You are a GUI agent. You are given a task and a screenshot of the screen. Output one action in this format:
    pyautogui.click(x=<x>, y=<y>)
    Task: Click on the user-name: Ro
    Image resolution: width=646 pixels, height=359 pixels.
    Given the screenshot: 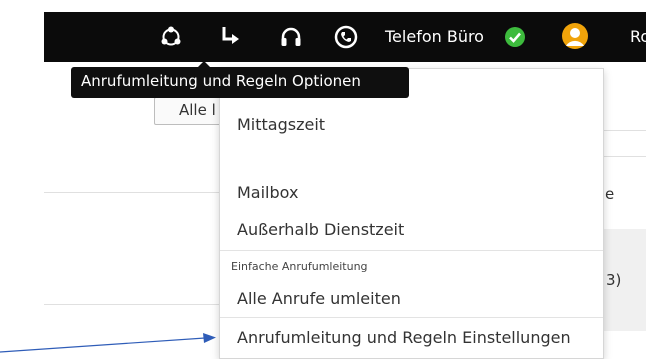 What is the action you would take?
    pyautogui.click(x=638, y=36)
    